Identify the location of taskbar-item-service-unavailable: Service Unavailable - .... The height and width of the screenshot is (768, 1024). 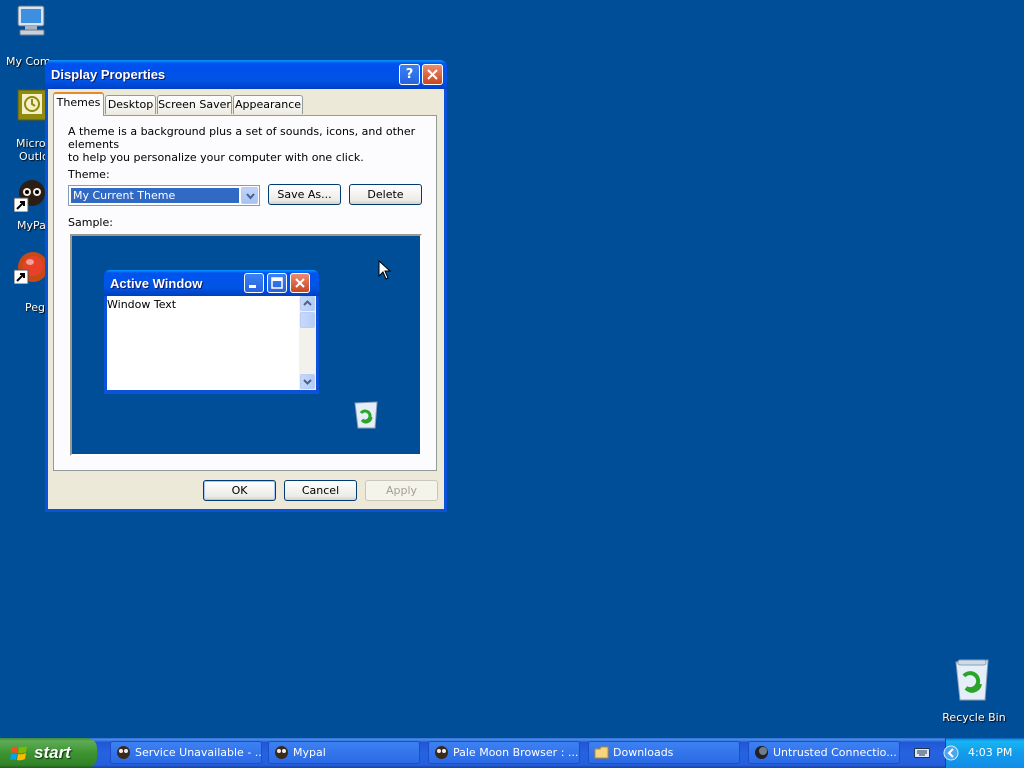
(186, 752).